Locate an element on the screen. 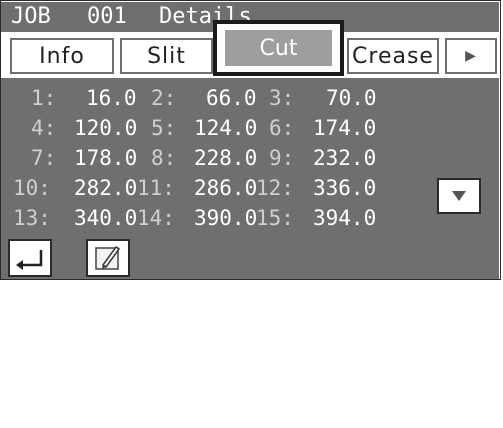  cut-index: 12: is located at coordinates (275, 188).